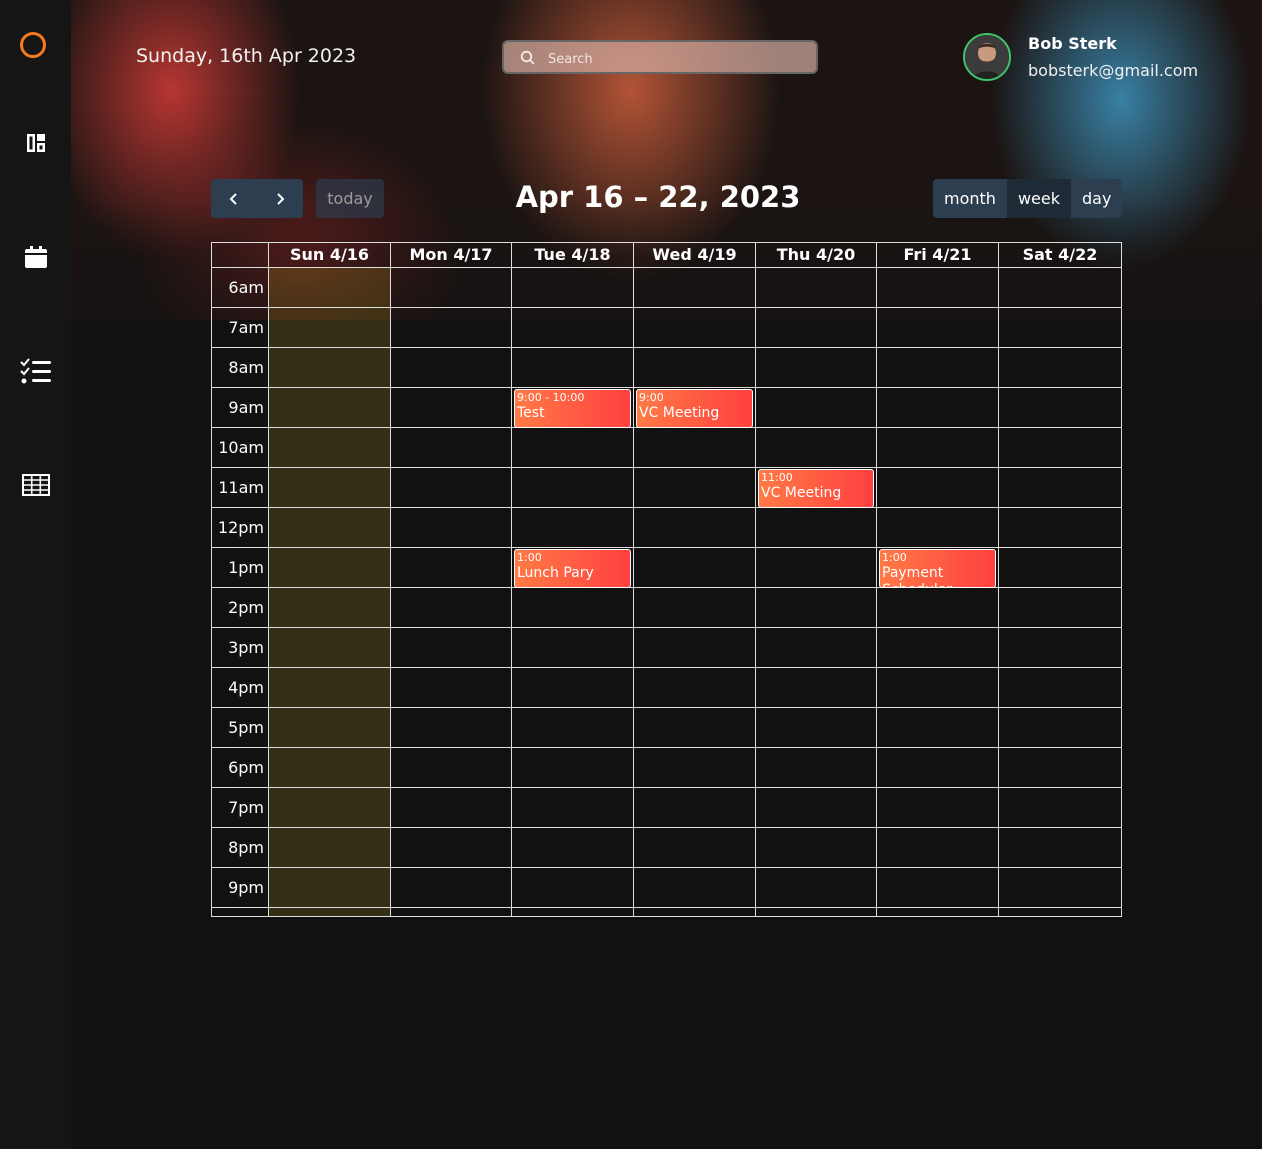 The image size is (1262, 1149). What do you see at coordinates (329, 255) in the screenshot?
I see `day-header: Sun 4/16` at bounding box center [329, 255].